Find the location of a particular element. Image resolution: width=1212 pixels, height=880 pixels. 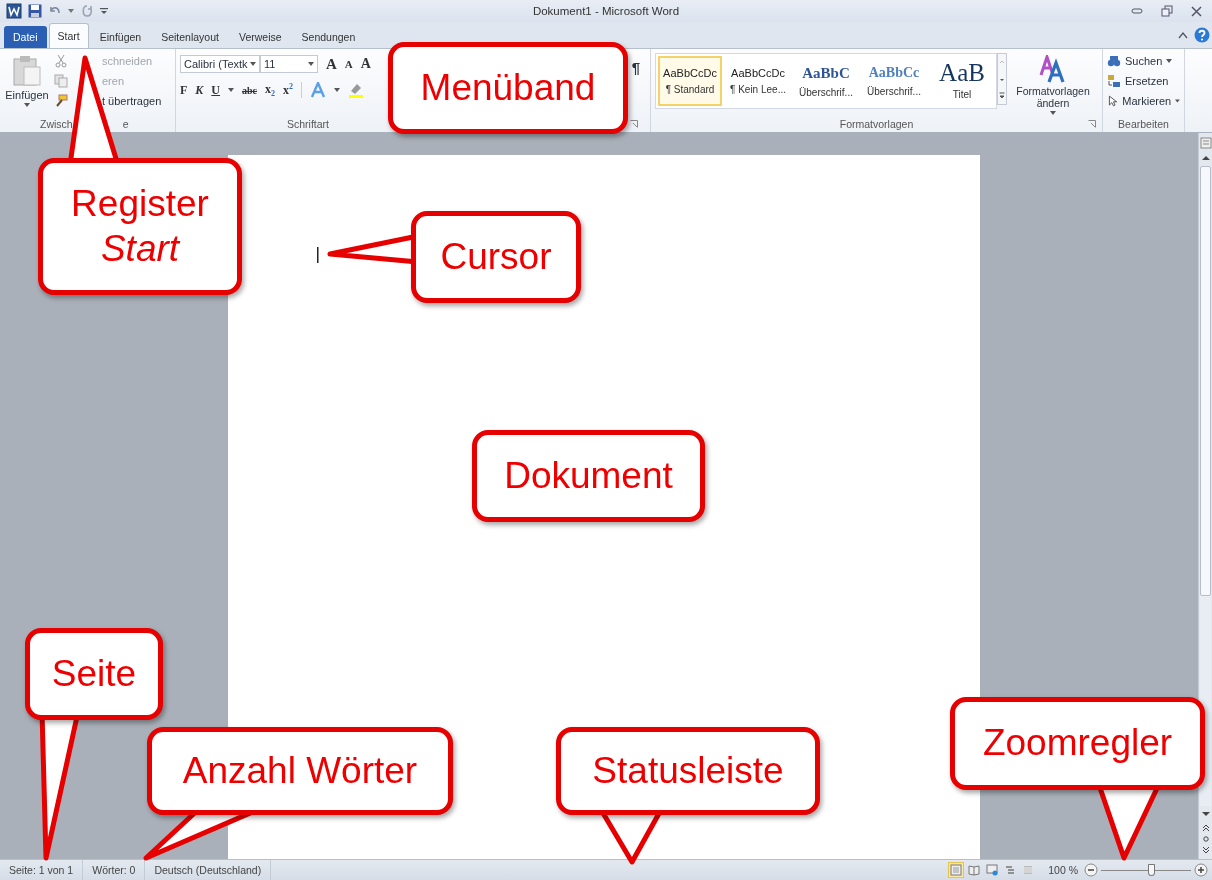

scroll-thumb is located at coordinates (1205, 381).